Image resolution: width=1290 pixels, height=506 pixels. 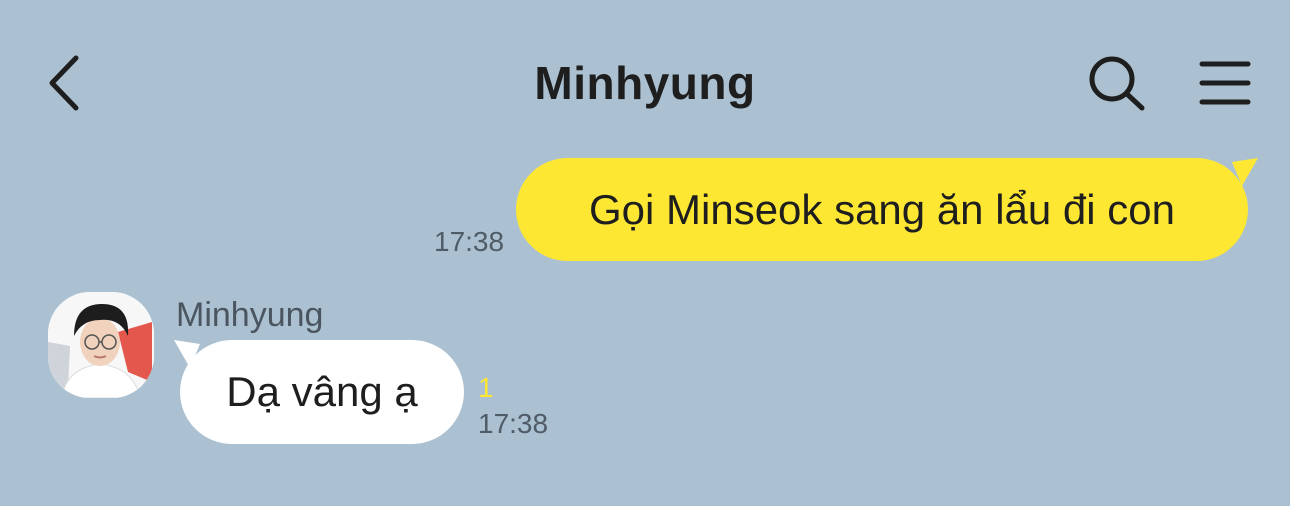 I want to click on search-button, so click(x=1117, y=83).